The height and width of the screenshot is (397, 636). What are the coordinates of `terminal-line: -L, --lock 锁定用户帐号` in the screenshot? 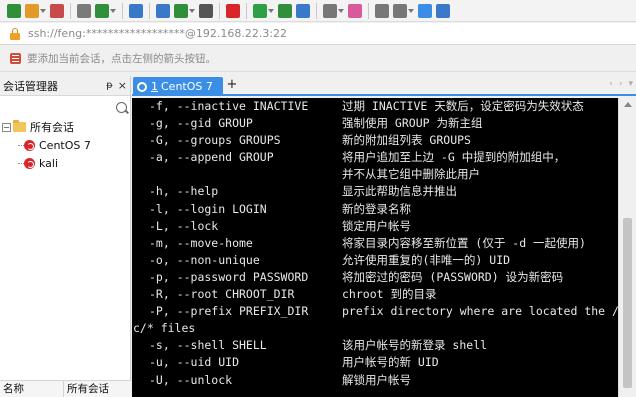 It's located at (375, 226).